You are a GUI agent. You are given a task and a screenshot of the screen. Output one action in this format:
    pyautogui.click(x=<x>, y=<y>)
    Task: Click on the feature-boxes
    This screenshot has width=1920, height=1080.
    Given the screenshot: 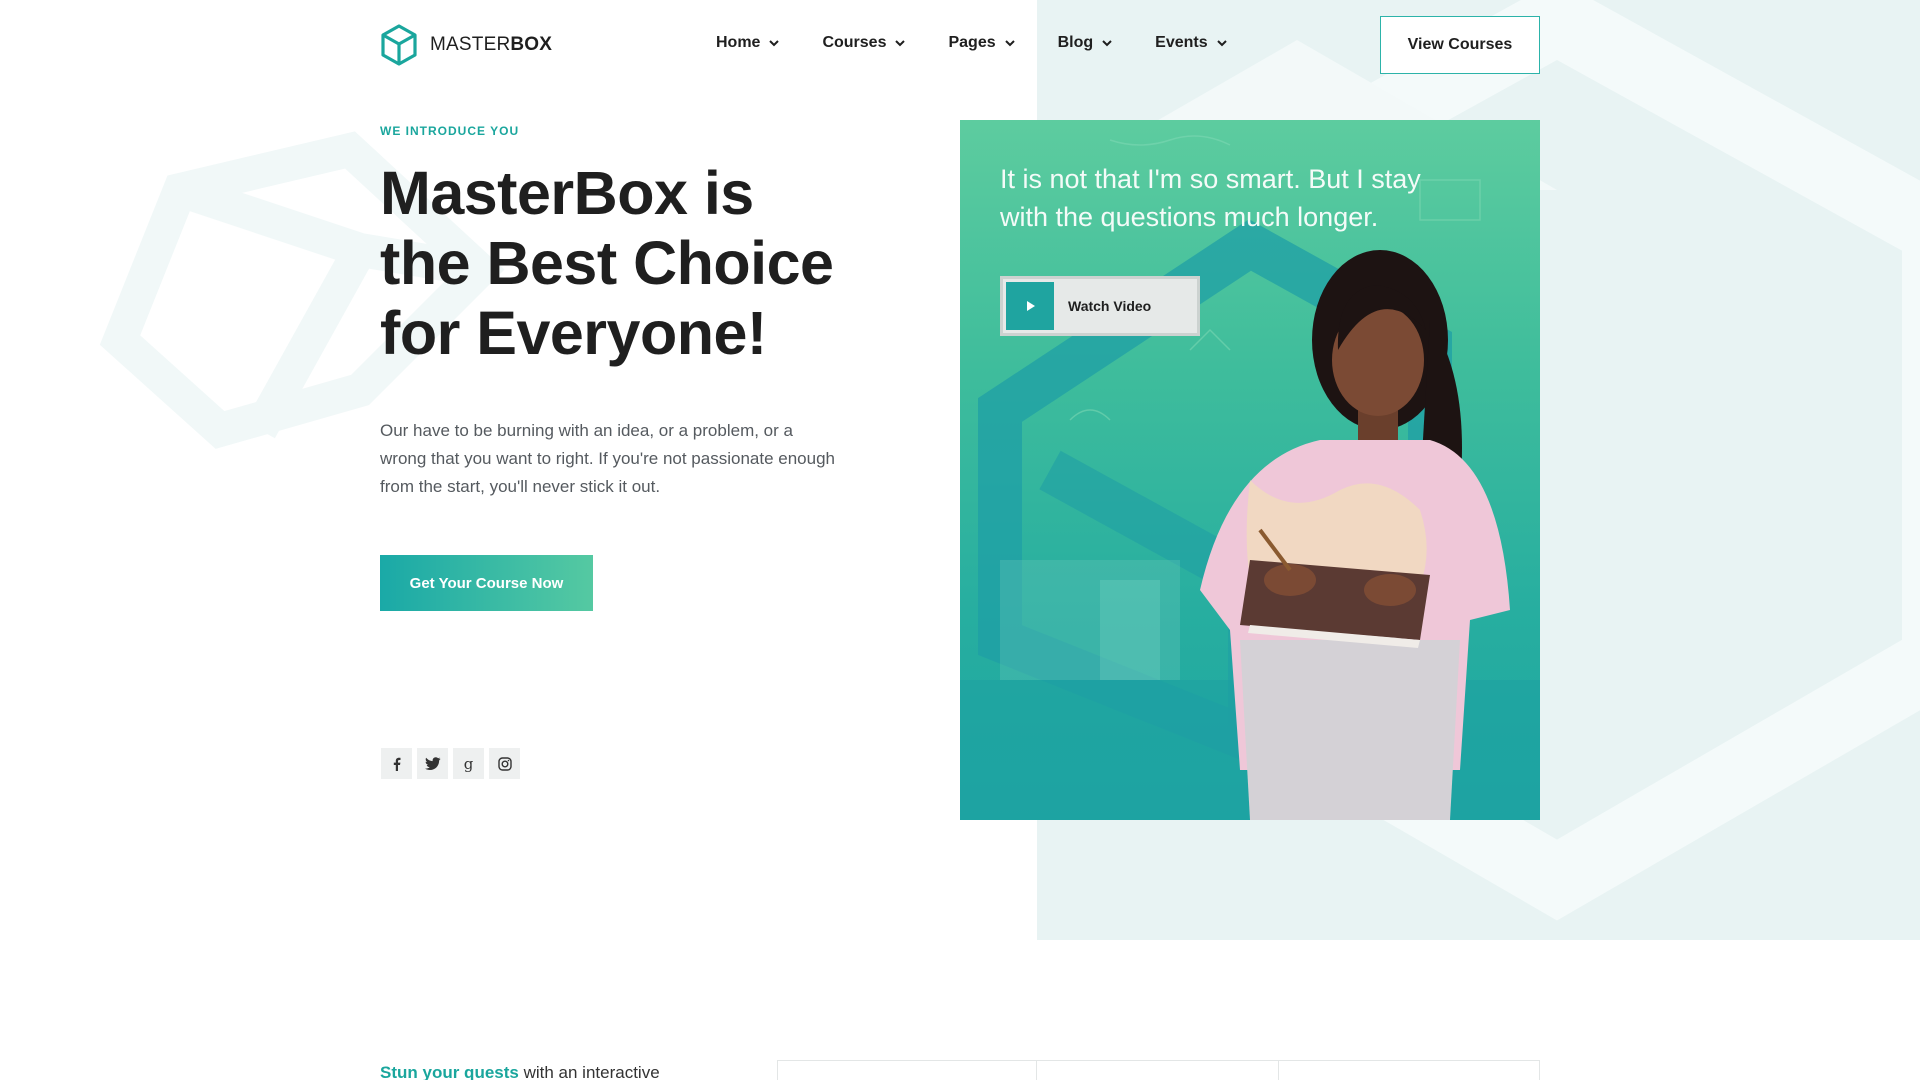 What is the action you would take?
    pyautogui.click(x=1158, y=1070)
    